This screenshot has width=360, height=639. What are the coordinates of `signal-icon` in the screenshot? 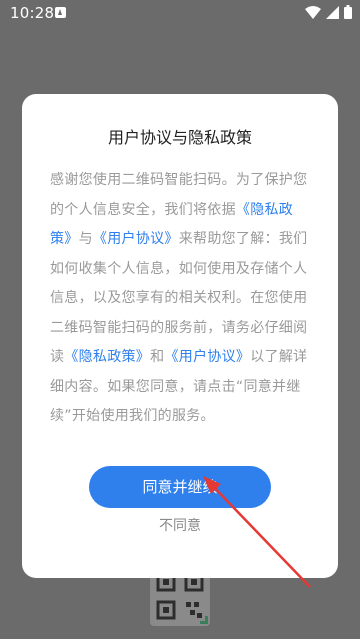 It's located at (332, 12).